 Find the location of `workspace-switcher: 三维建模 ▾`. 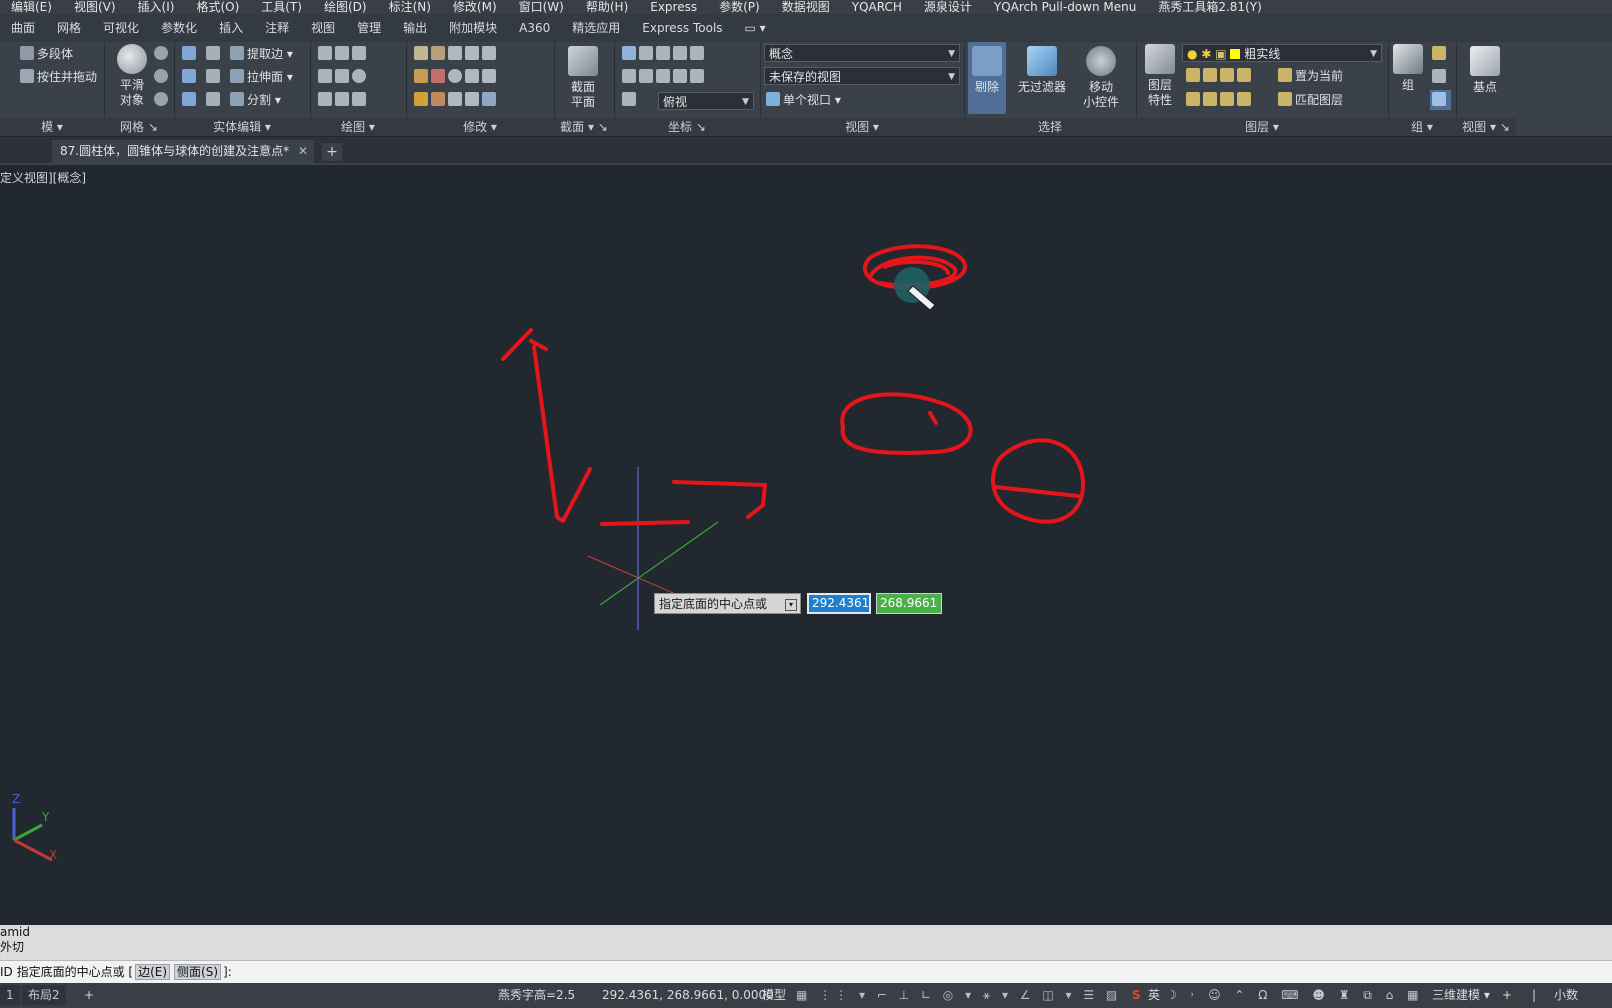

workspace-switcher: 三维建模 ▾ is located at coordinates (1461, 995).